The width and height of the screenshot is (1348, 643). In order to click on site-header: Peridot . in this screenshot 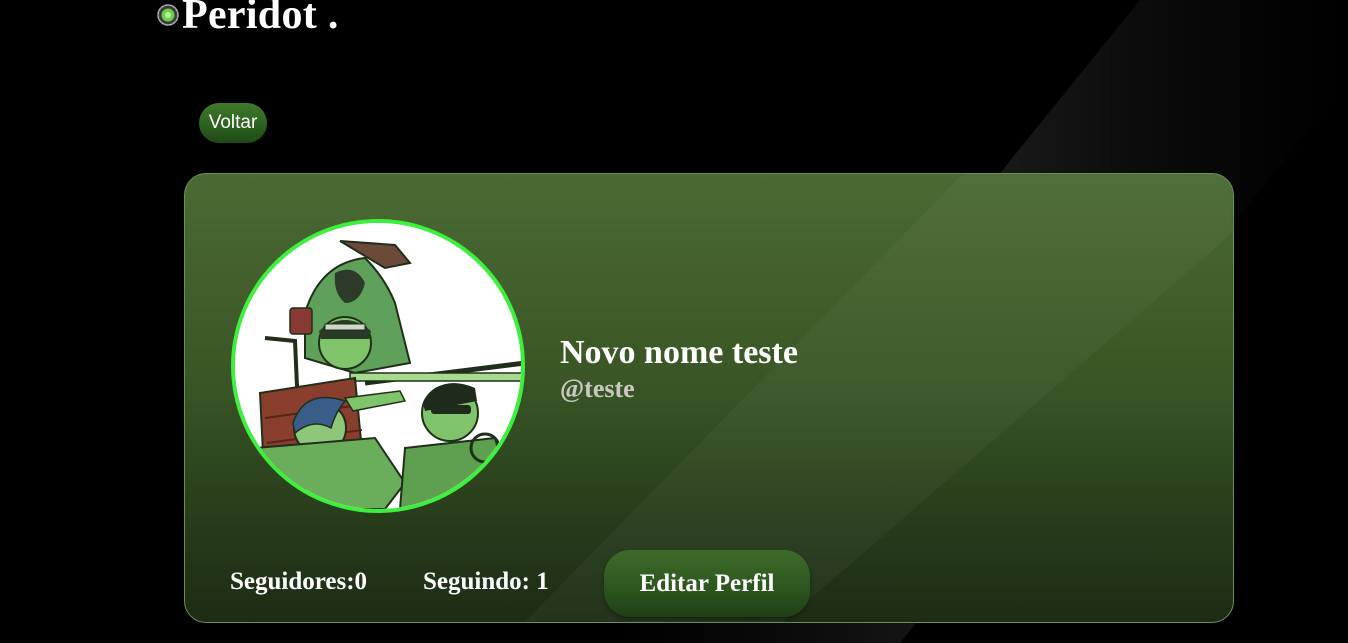, I will do `click(247, 18)`.